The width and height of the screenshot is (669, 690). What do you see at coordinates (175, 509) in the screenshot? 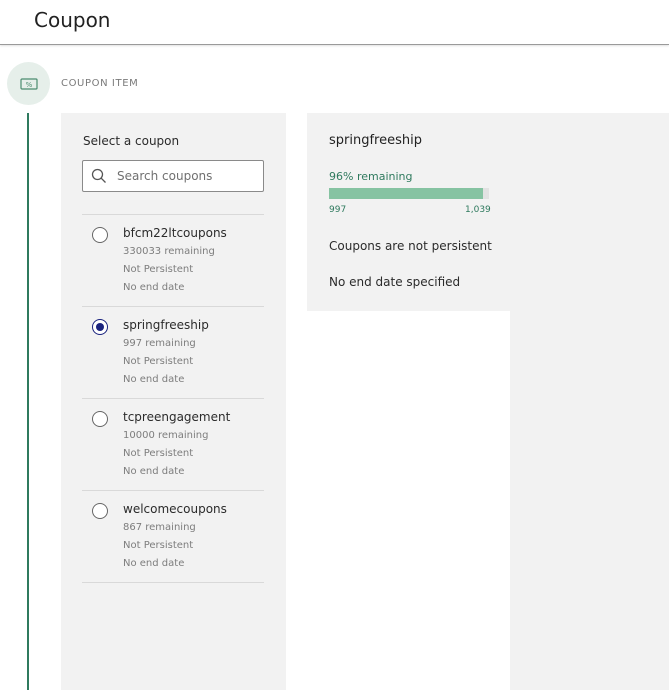
I see `coupon-name: welcomecoupons` at bounding box center [175, 509].